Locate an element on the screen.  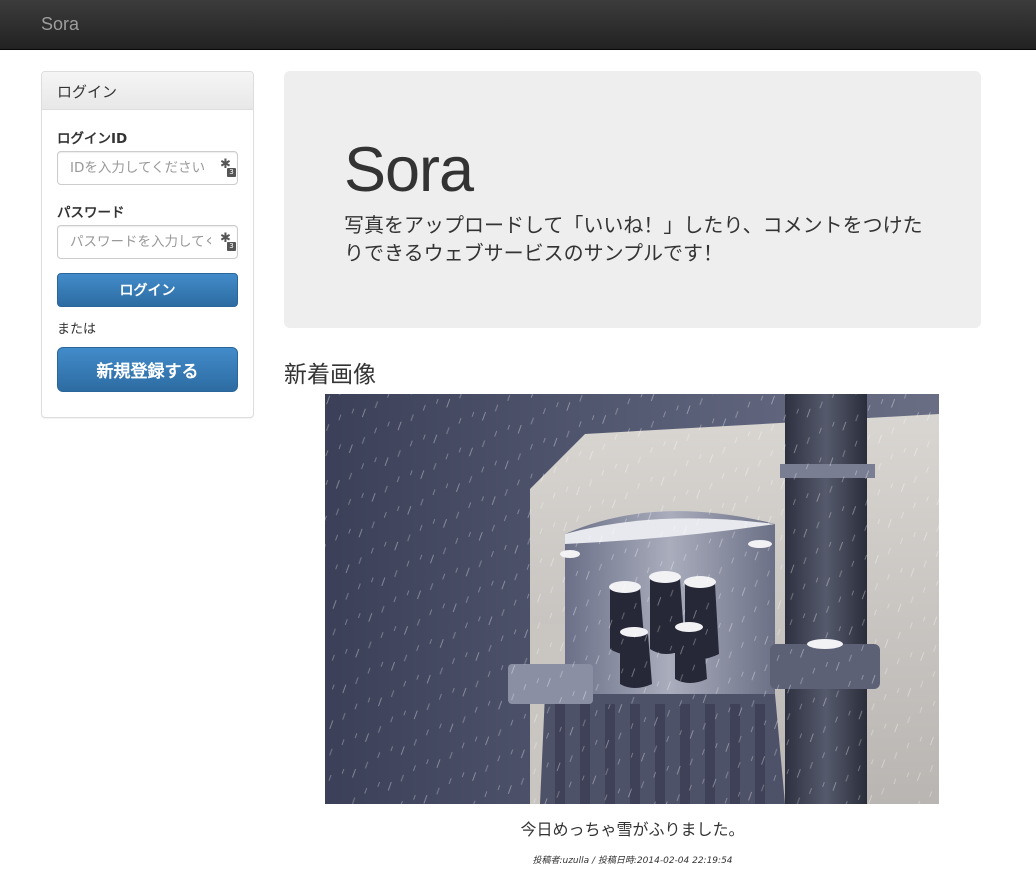
hero-title: Sora is located at coordinates (409, 170).